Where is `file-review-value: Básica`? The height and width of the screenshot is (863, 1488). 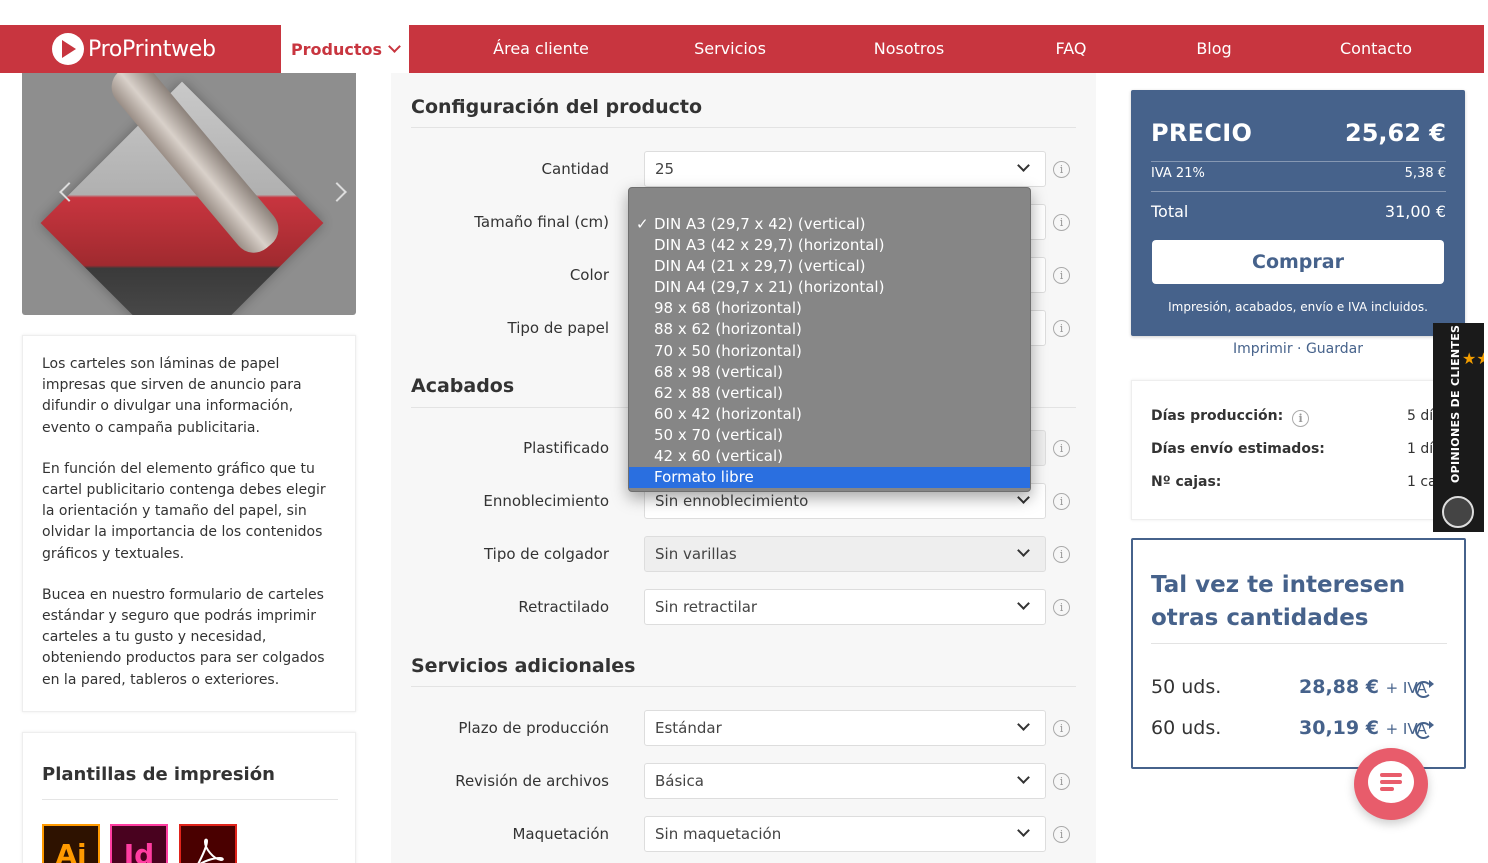 file-review-value: Básica is located at coordinates (679, 781).